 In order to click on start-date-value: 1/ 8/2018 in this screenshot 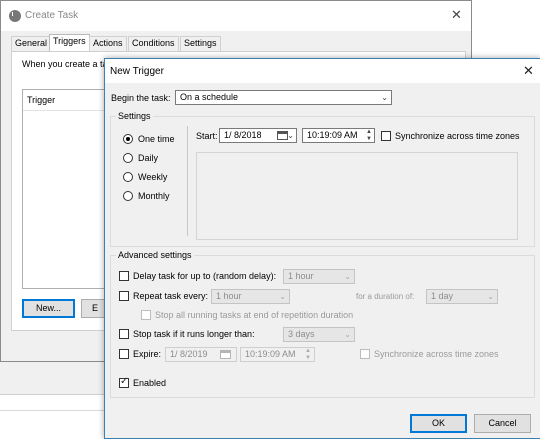, I will do `click(243, 135)`.